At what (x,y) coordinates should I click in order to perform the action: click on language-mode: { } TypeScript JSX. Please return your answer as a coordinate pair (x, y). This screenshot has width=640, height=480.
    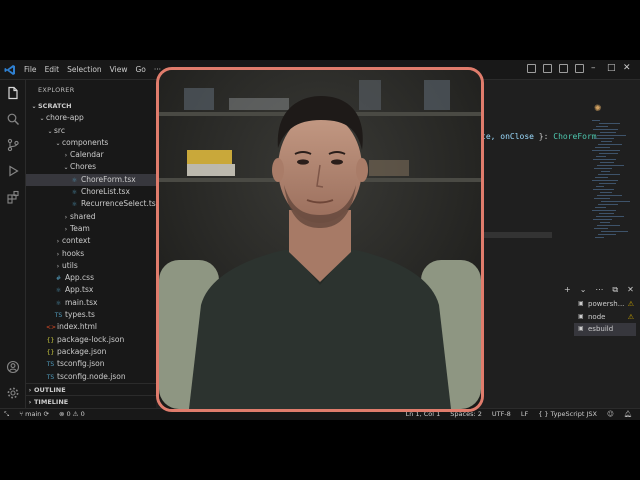
    Looking at the image, I should click on (567, 414).